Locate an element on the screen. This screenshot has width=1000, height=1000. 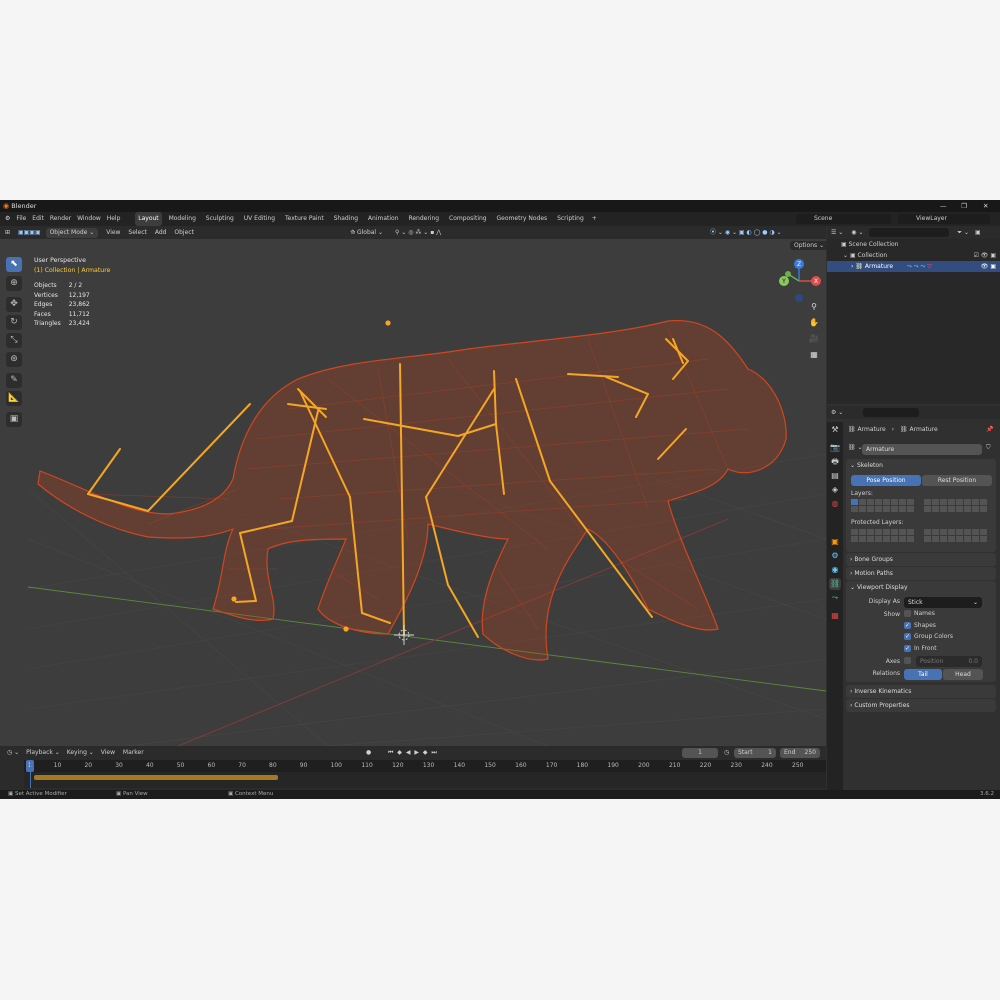
keyframe-area is located at coordinates (425, 774).